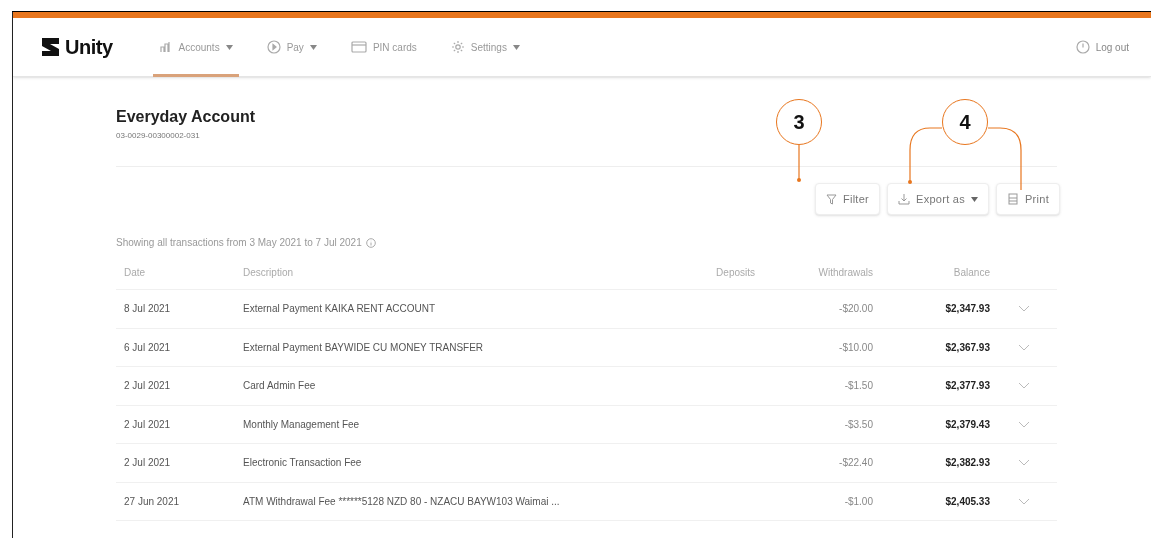  Describe the element at coordinates (135, 272) in the screenshot. I see `column-header: Date` at that location.